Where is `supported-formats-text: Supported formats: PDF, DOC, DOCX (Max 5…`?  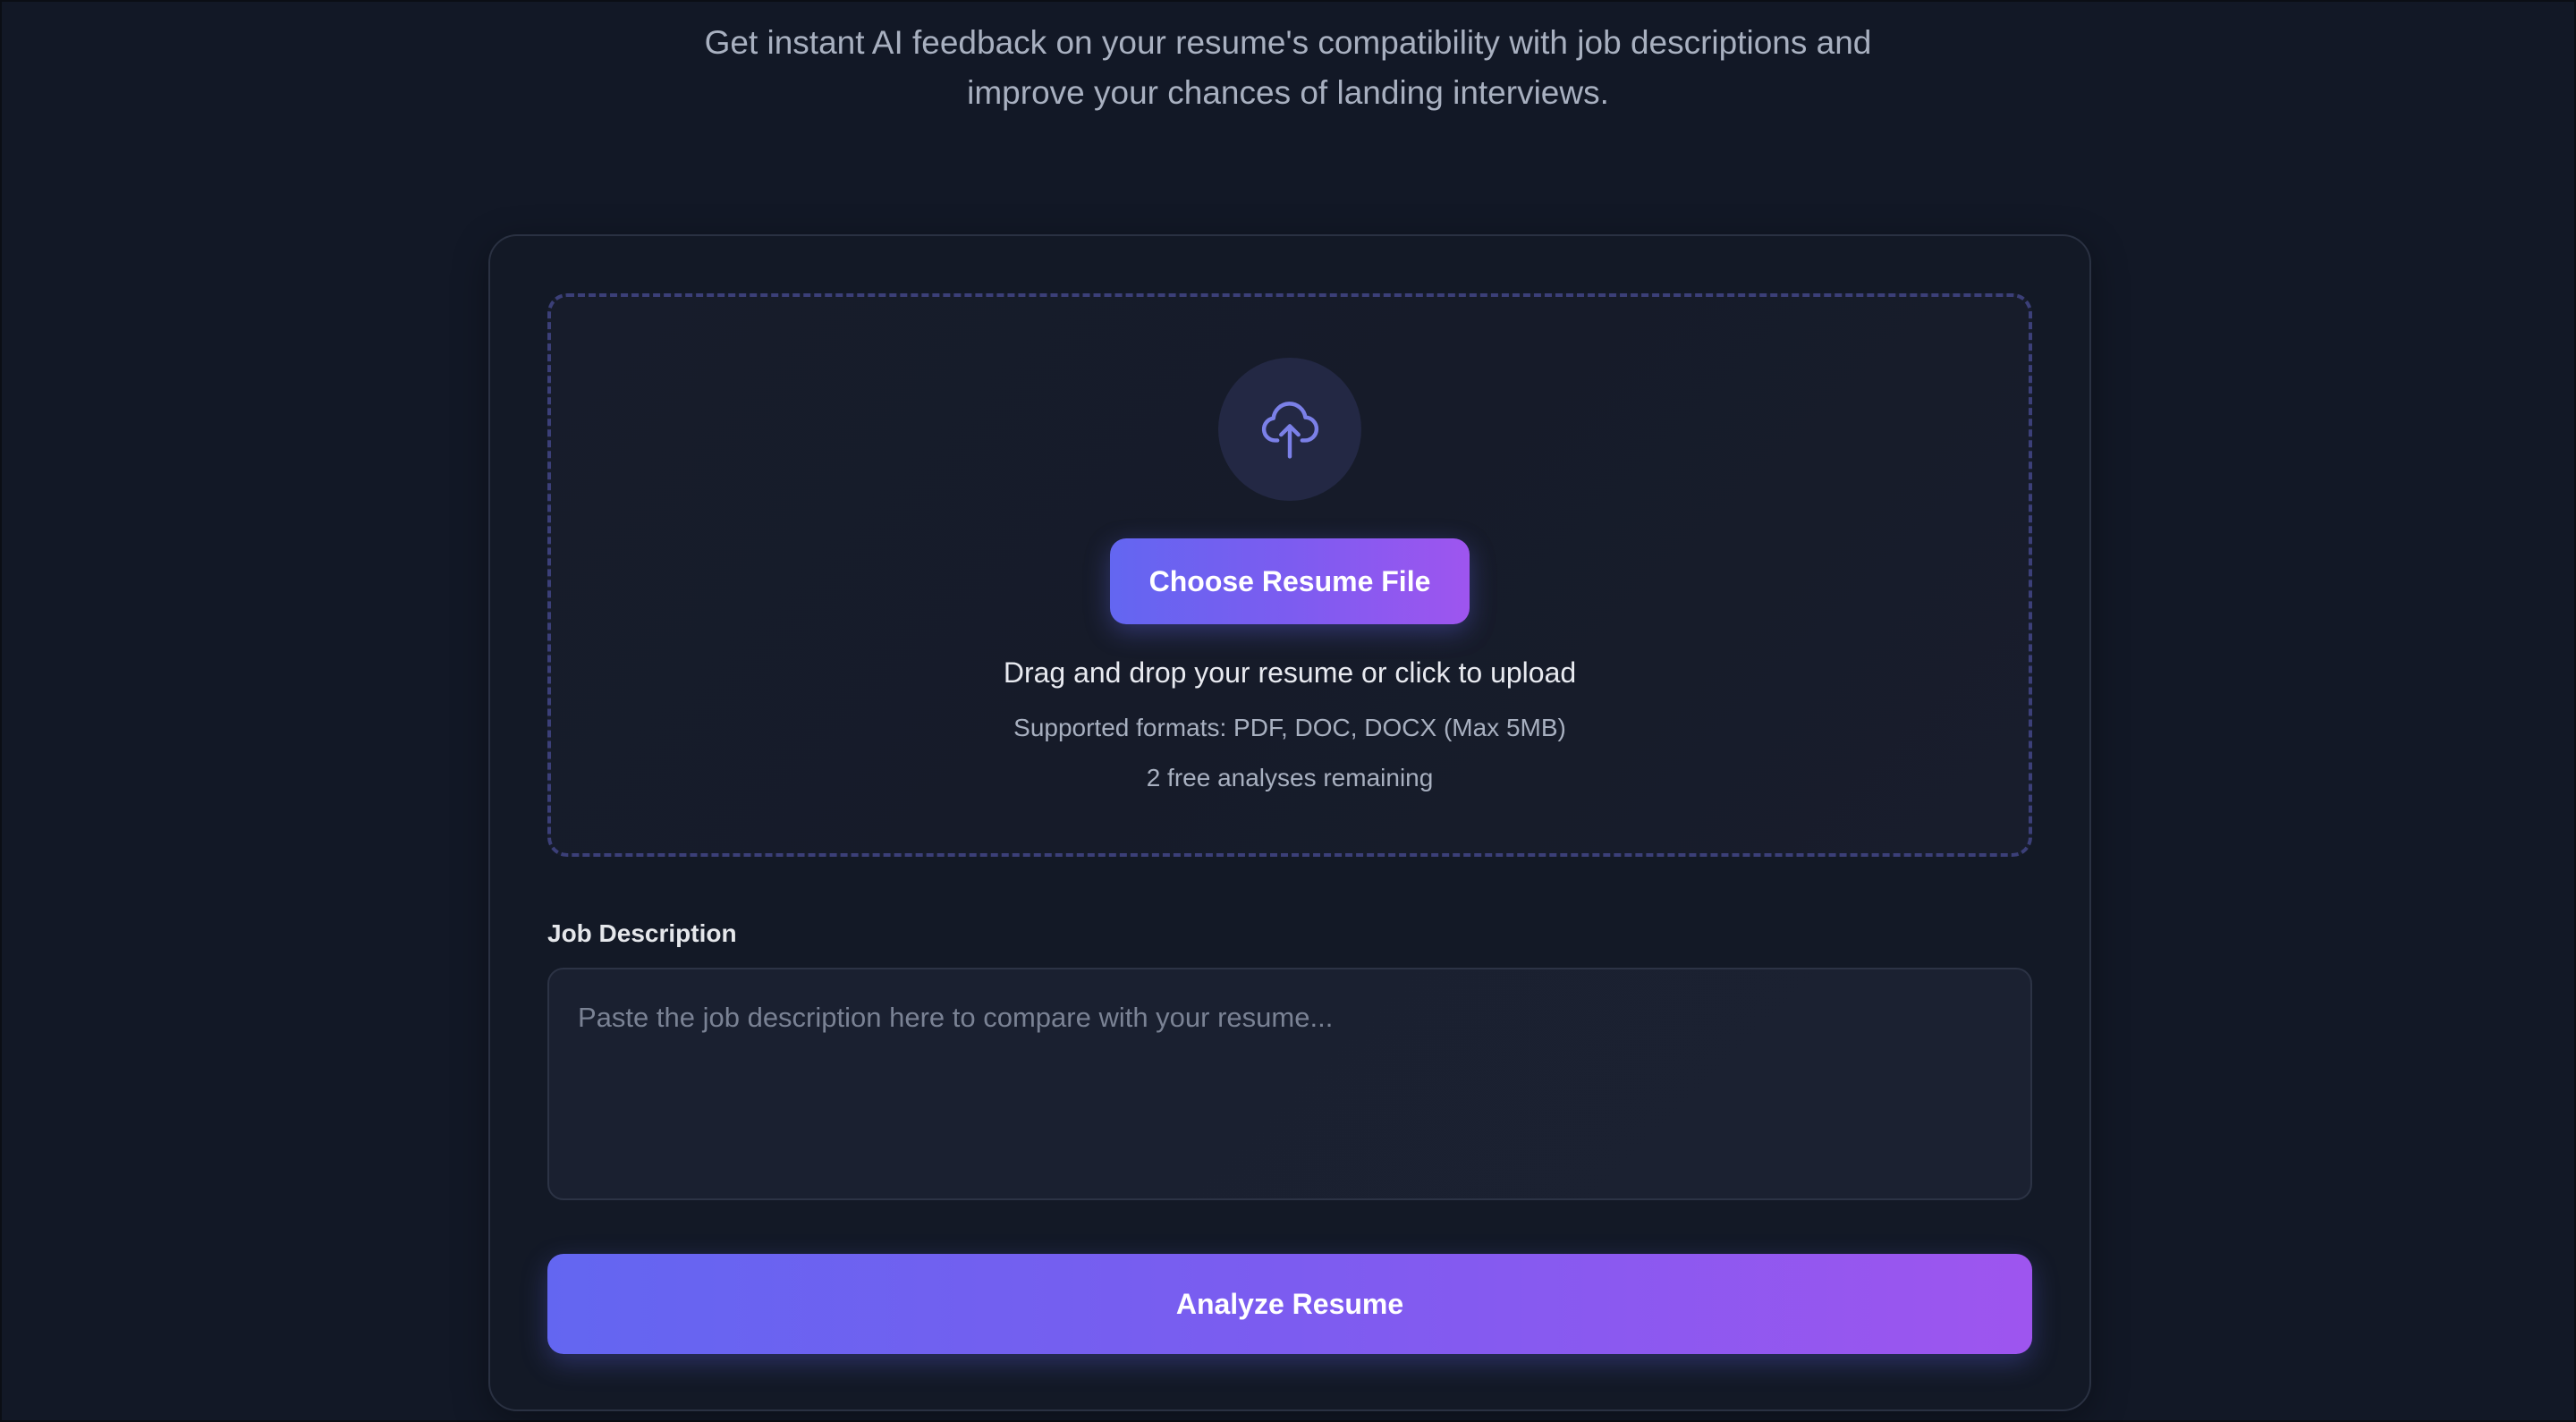
supported-formats-text: Supported formats: PDF, DOC, DOCX (Max 5… is located at coordinates (1289, 727).